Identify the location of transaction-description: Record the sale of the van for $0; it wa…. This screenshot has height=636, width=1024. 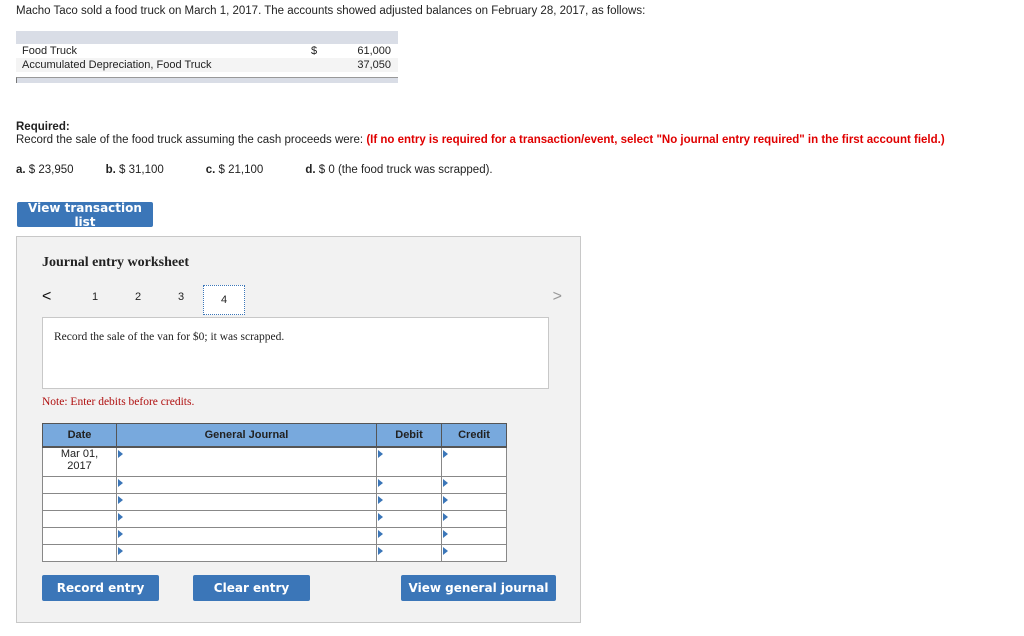
(169, 337).